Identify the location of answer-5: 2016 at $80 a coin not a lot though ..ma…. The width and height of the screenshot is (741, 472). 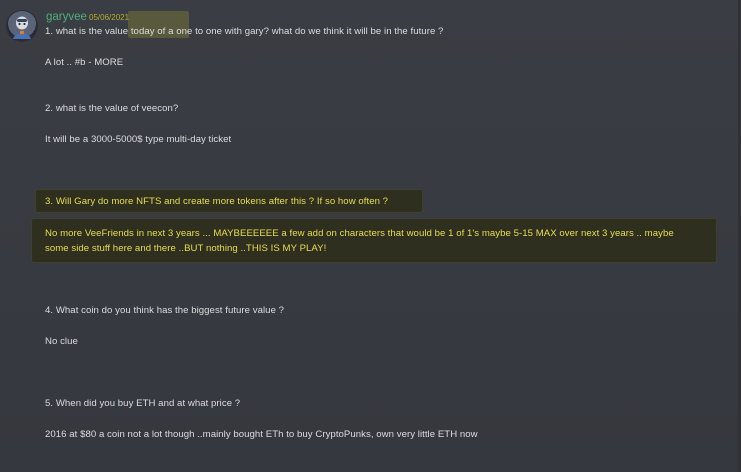
(261, 434).